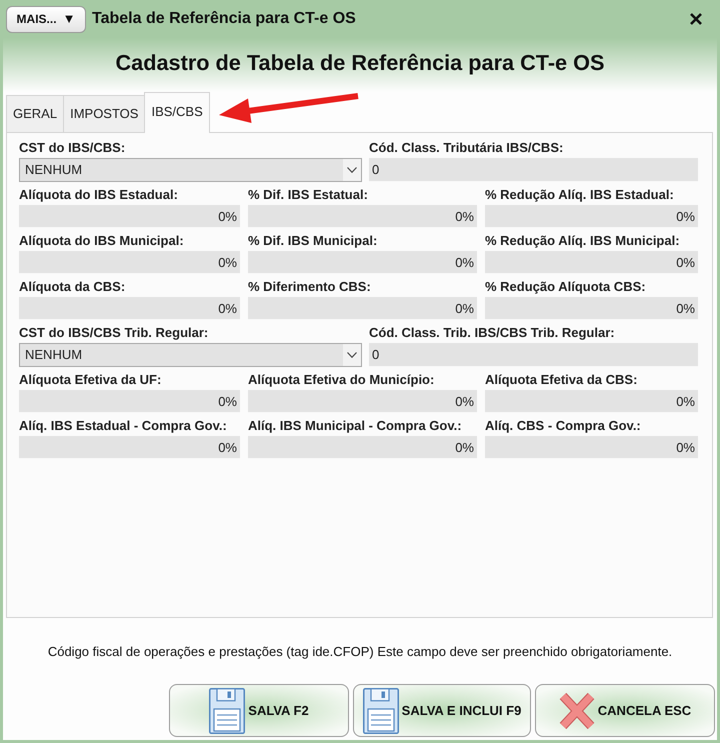 The width and height of the screenshot is (720, 743). I want to click on field-label: % Dif. IBS Estatual:, so click(308, 195).